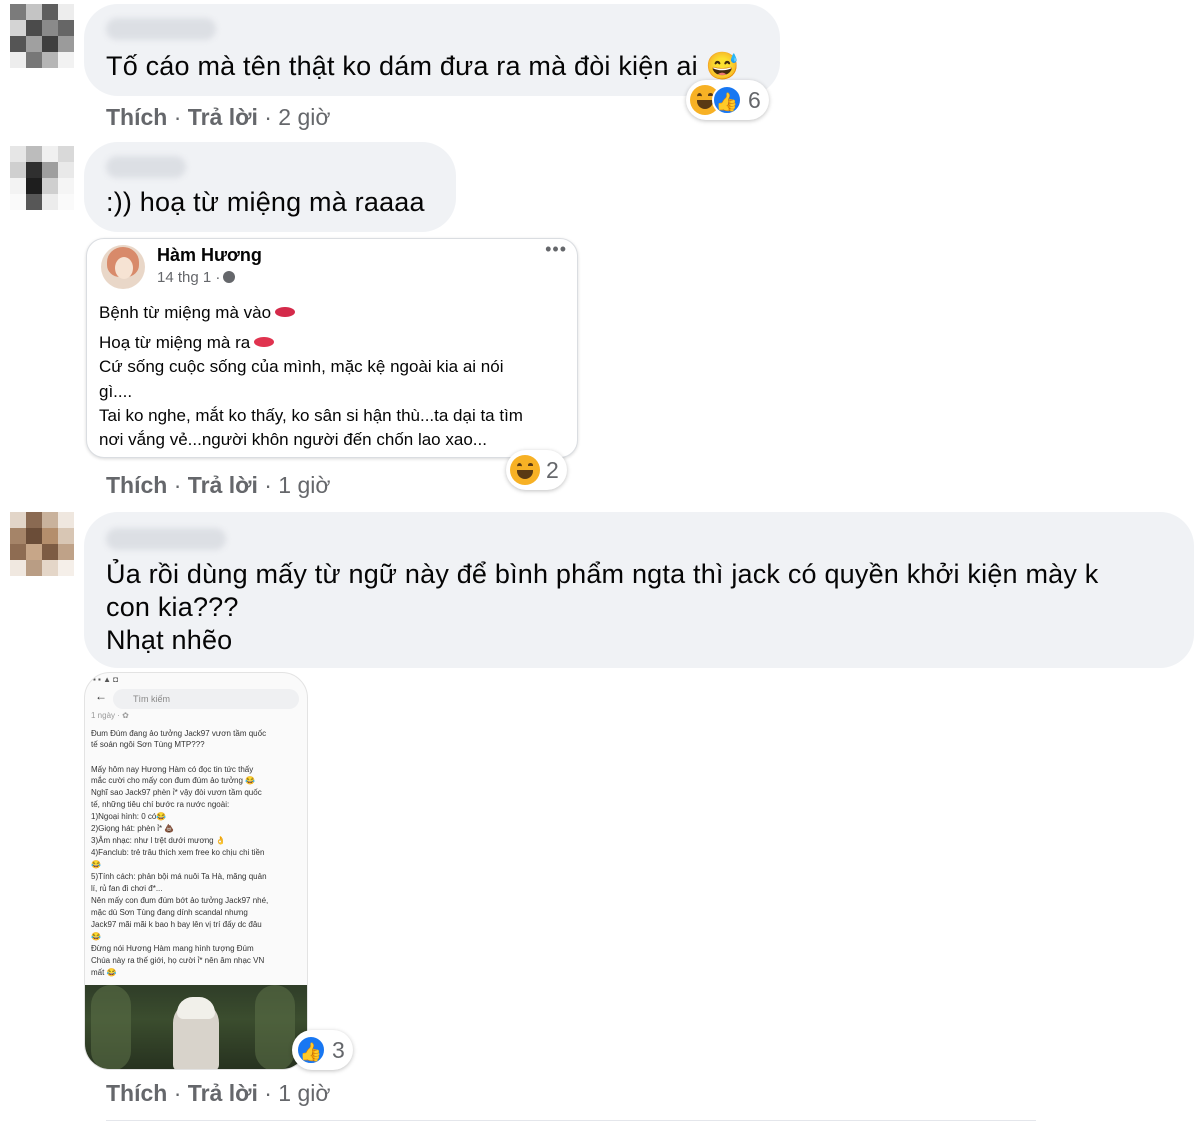 This screenshot has width=1200, height=1123. What do you see at coordinates (148, 744) in the screenshot?
I see `screenshot-text-line: tế soán ngôi Sơn Tùng MTP???` at bounding box center [148, 744].